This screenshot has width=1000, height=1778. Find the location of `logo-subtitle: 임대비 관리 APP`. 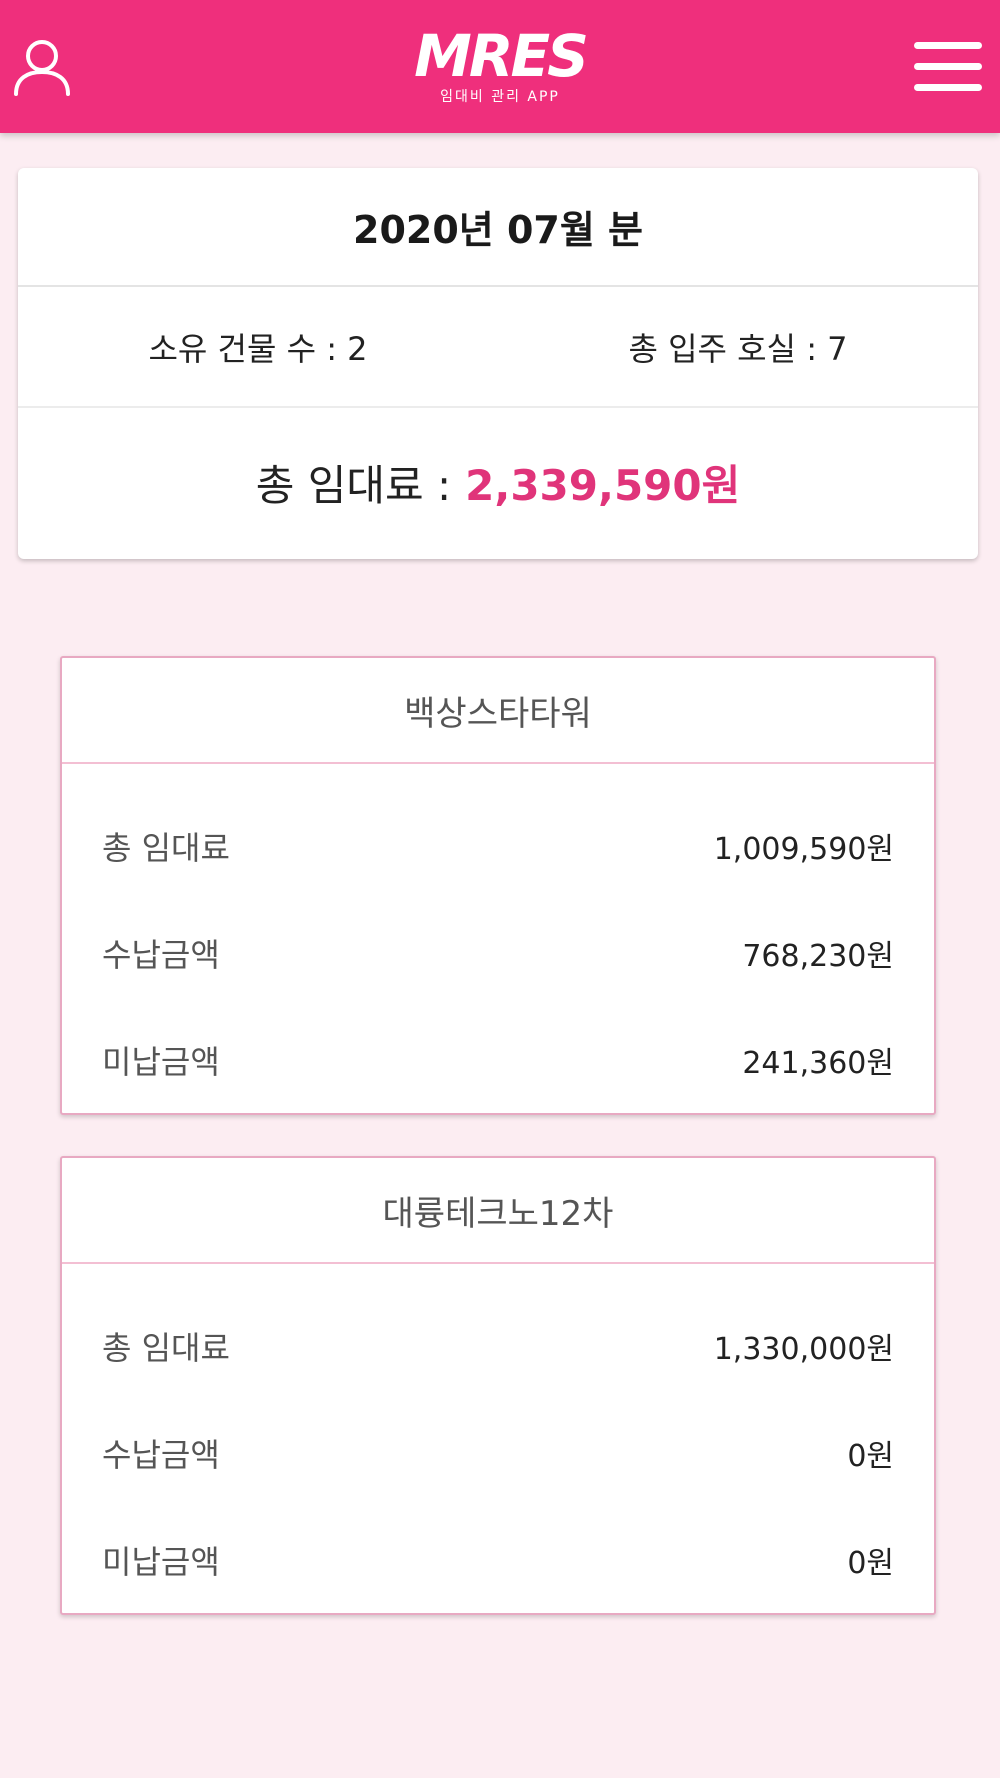

logo-subtitle: 임대비 관리 APP is located at coordinates (500, 97).